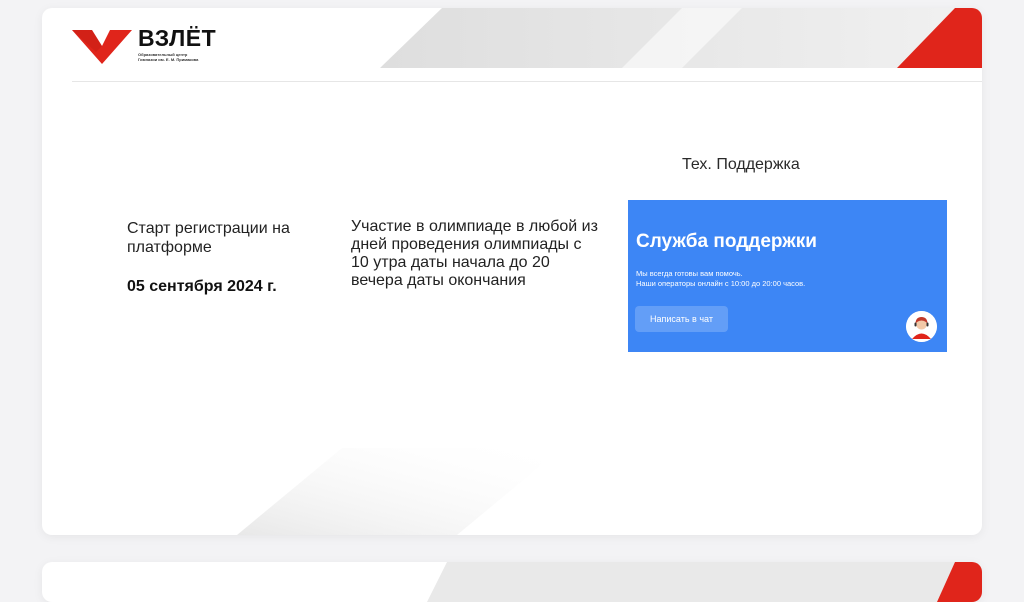 This screenshot has height=602, width=1024. Describe the element at coordinates (168, 59) in the screenshot. I see `brand-subtitle-line2: Гимназии им. Е. М. Примакова` at that location.